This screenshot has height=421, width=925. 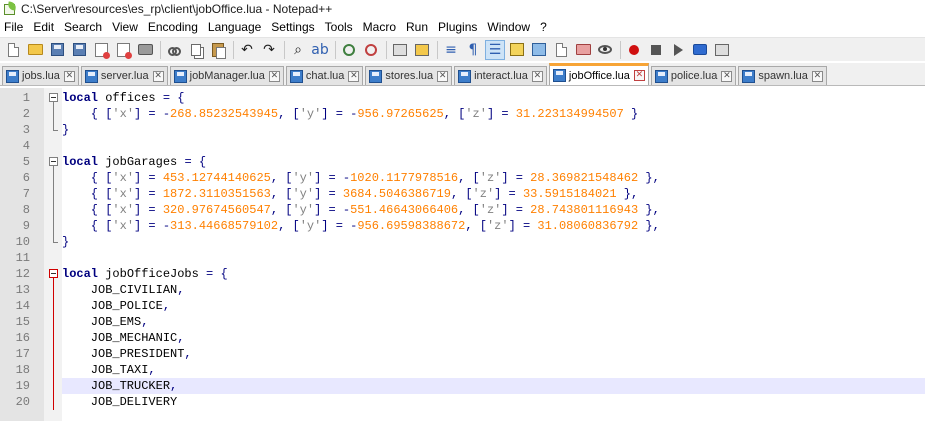 What do you see at coordinates (500, 75) in the screenshot?
I see `tab-interact-lua: interact.lua ✕` at bounding box center [500, 75].